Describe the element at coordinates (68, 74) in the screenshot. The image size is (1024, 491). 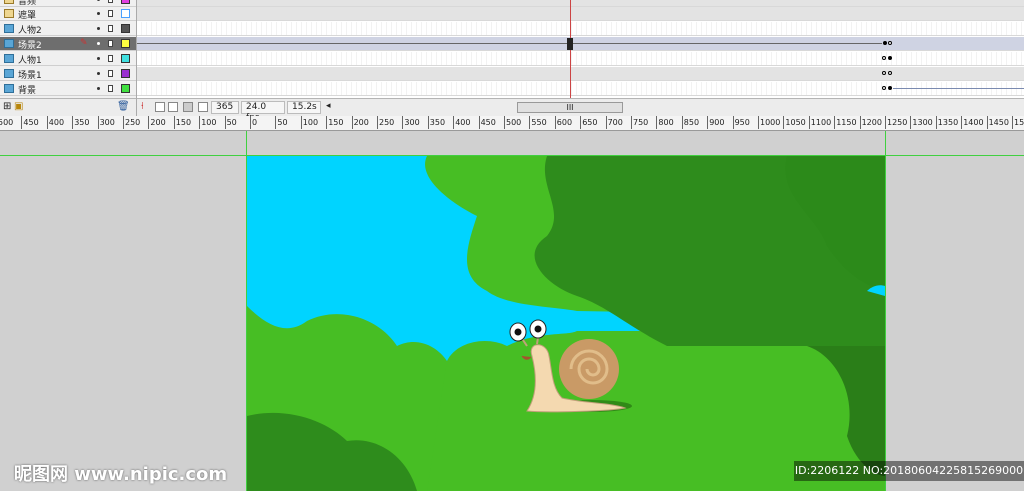
I see `layer-row-scene1: 场景1` at that location.